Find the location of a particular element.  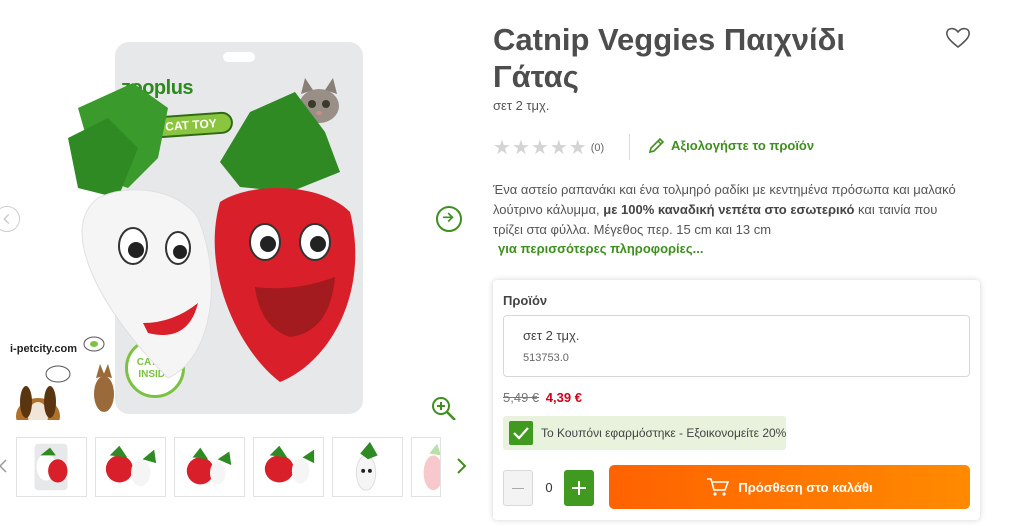

thumbnail-strip is located at coordinates (235, 468).